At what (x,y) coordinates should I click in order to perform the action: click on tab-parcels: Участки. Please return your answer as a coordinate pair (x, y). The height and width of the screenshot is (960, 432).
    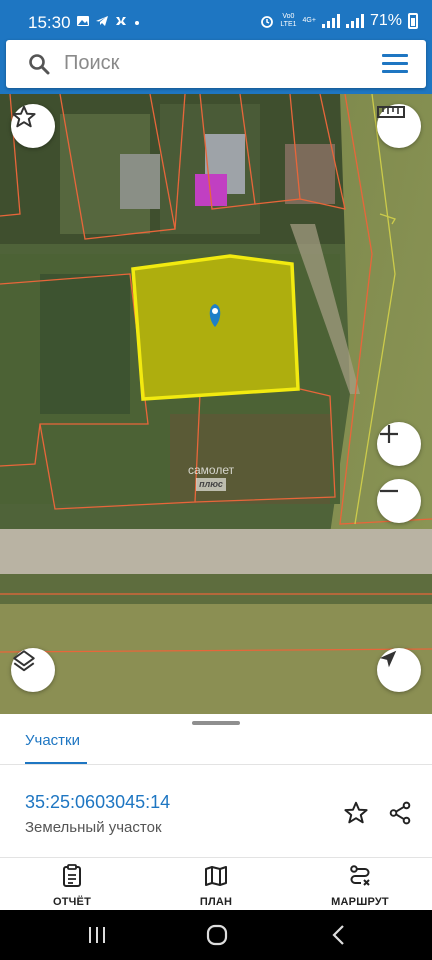
    Looking at the image, I should click on (52, 740).